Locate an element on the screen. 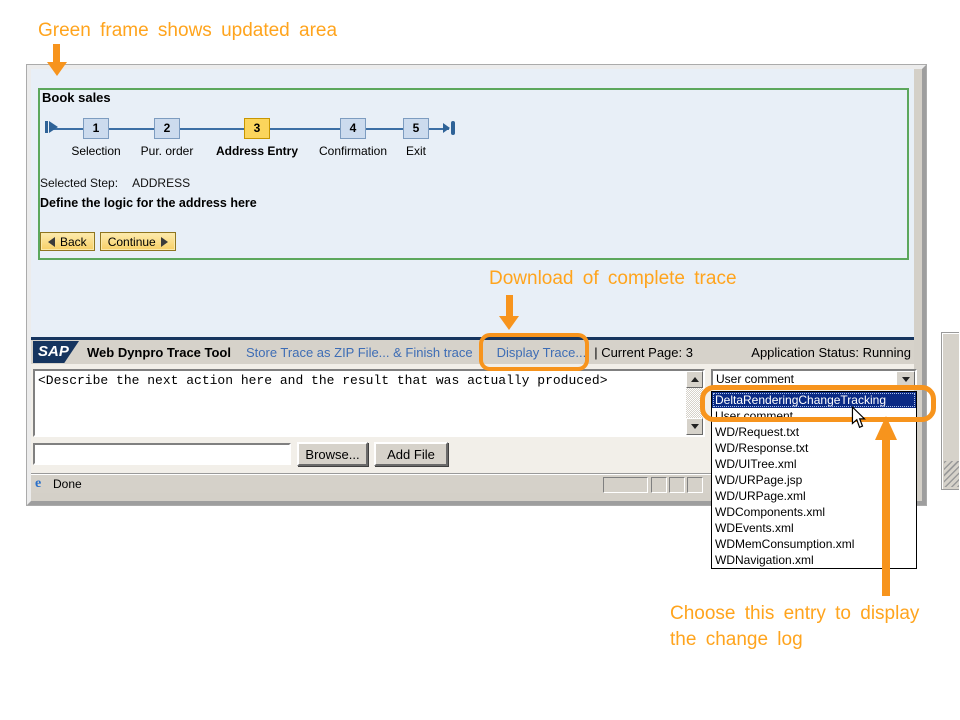 This screenshot has height=720, width=960. annotation-arrow-up-line is located at coordinates (886, 517).